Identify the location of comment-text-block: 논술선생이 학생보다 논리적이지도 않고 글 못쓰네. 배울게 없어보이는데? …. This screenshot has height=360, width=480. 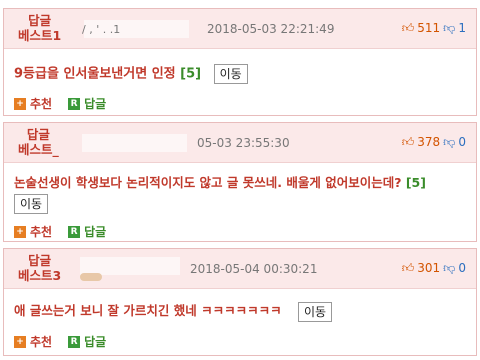
(241, 193).